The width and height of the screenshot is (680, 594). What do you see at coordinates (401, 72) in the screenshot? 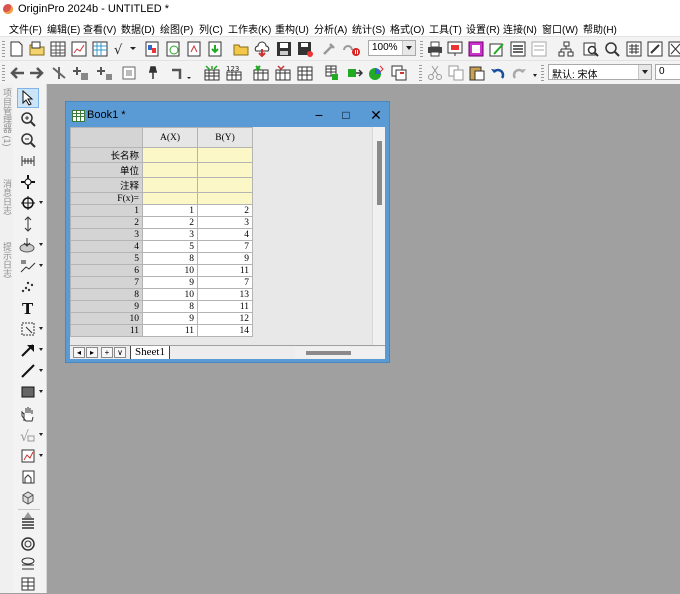
I see `stack-columns-icon` at bounding box center [401, 72].